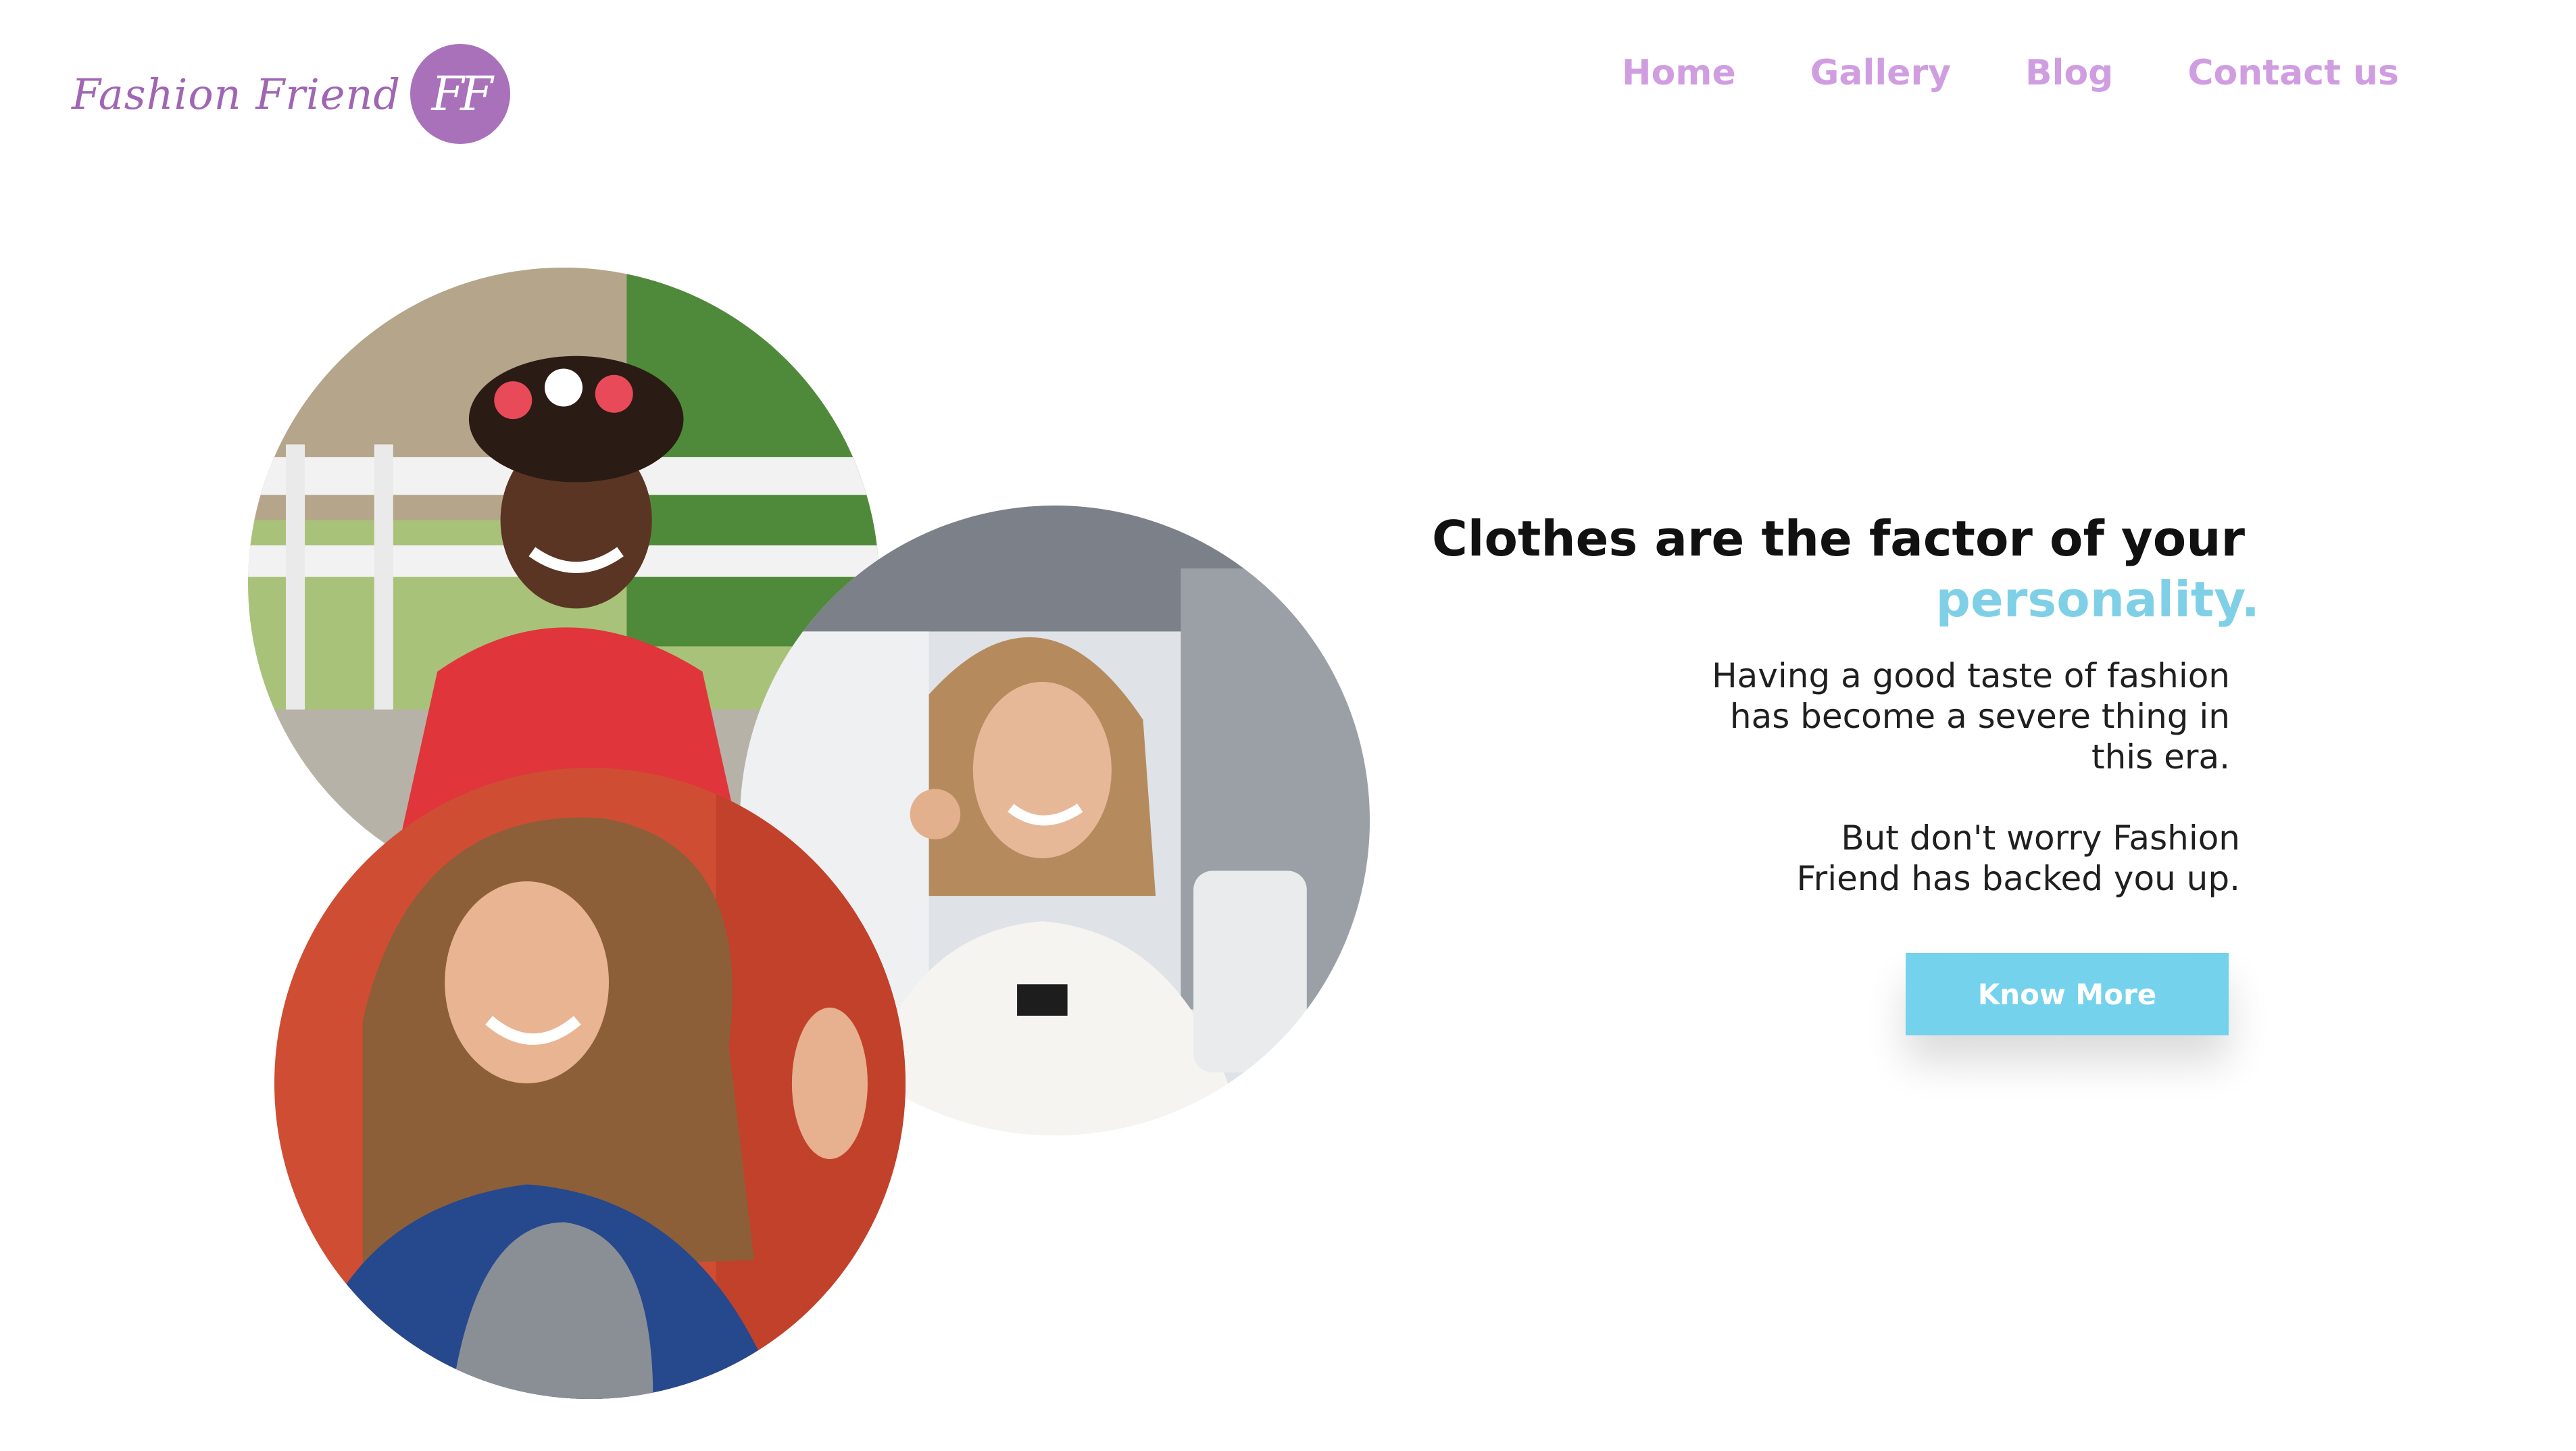 The height and width of the screenshot is (1451, 2576). I want to click on brand-name: Fashion Friend, so click(237, 94).